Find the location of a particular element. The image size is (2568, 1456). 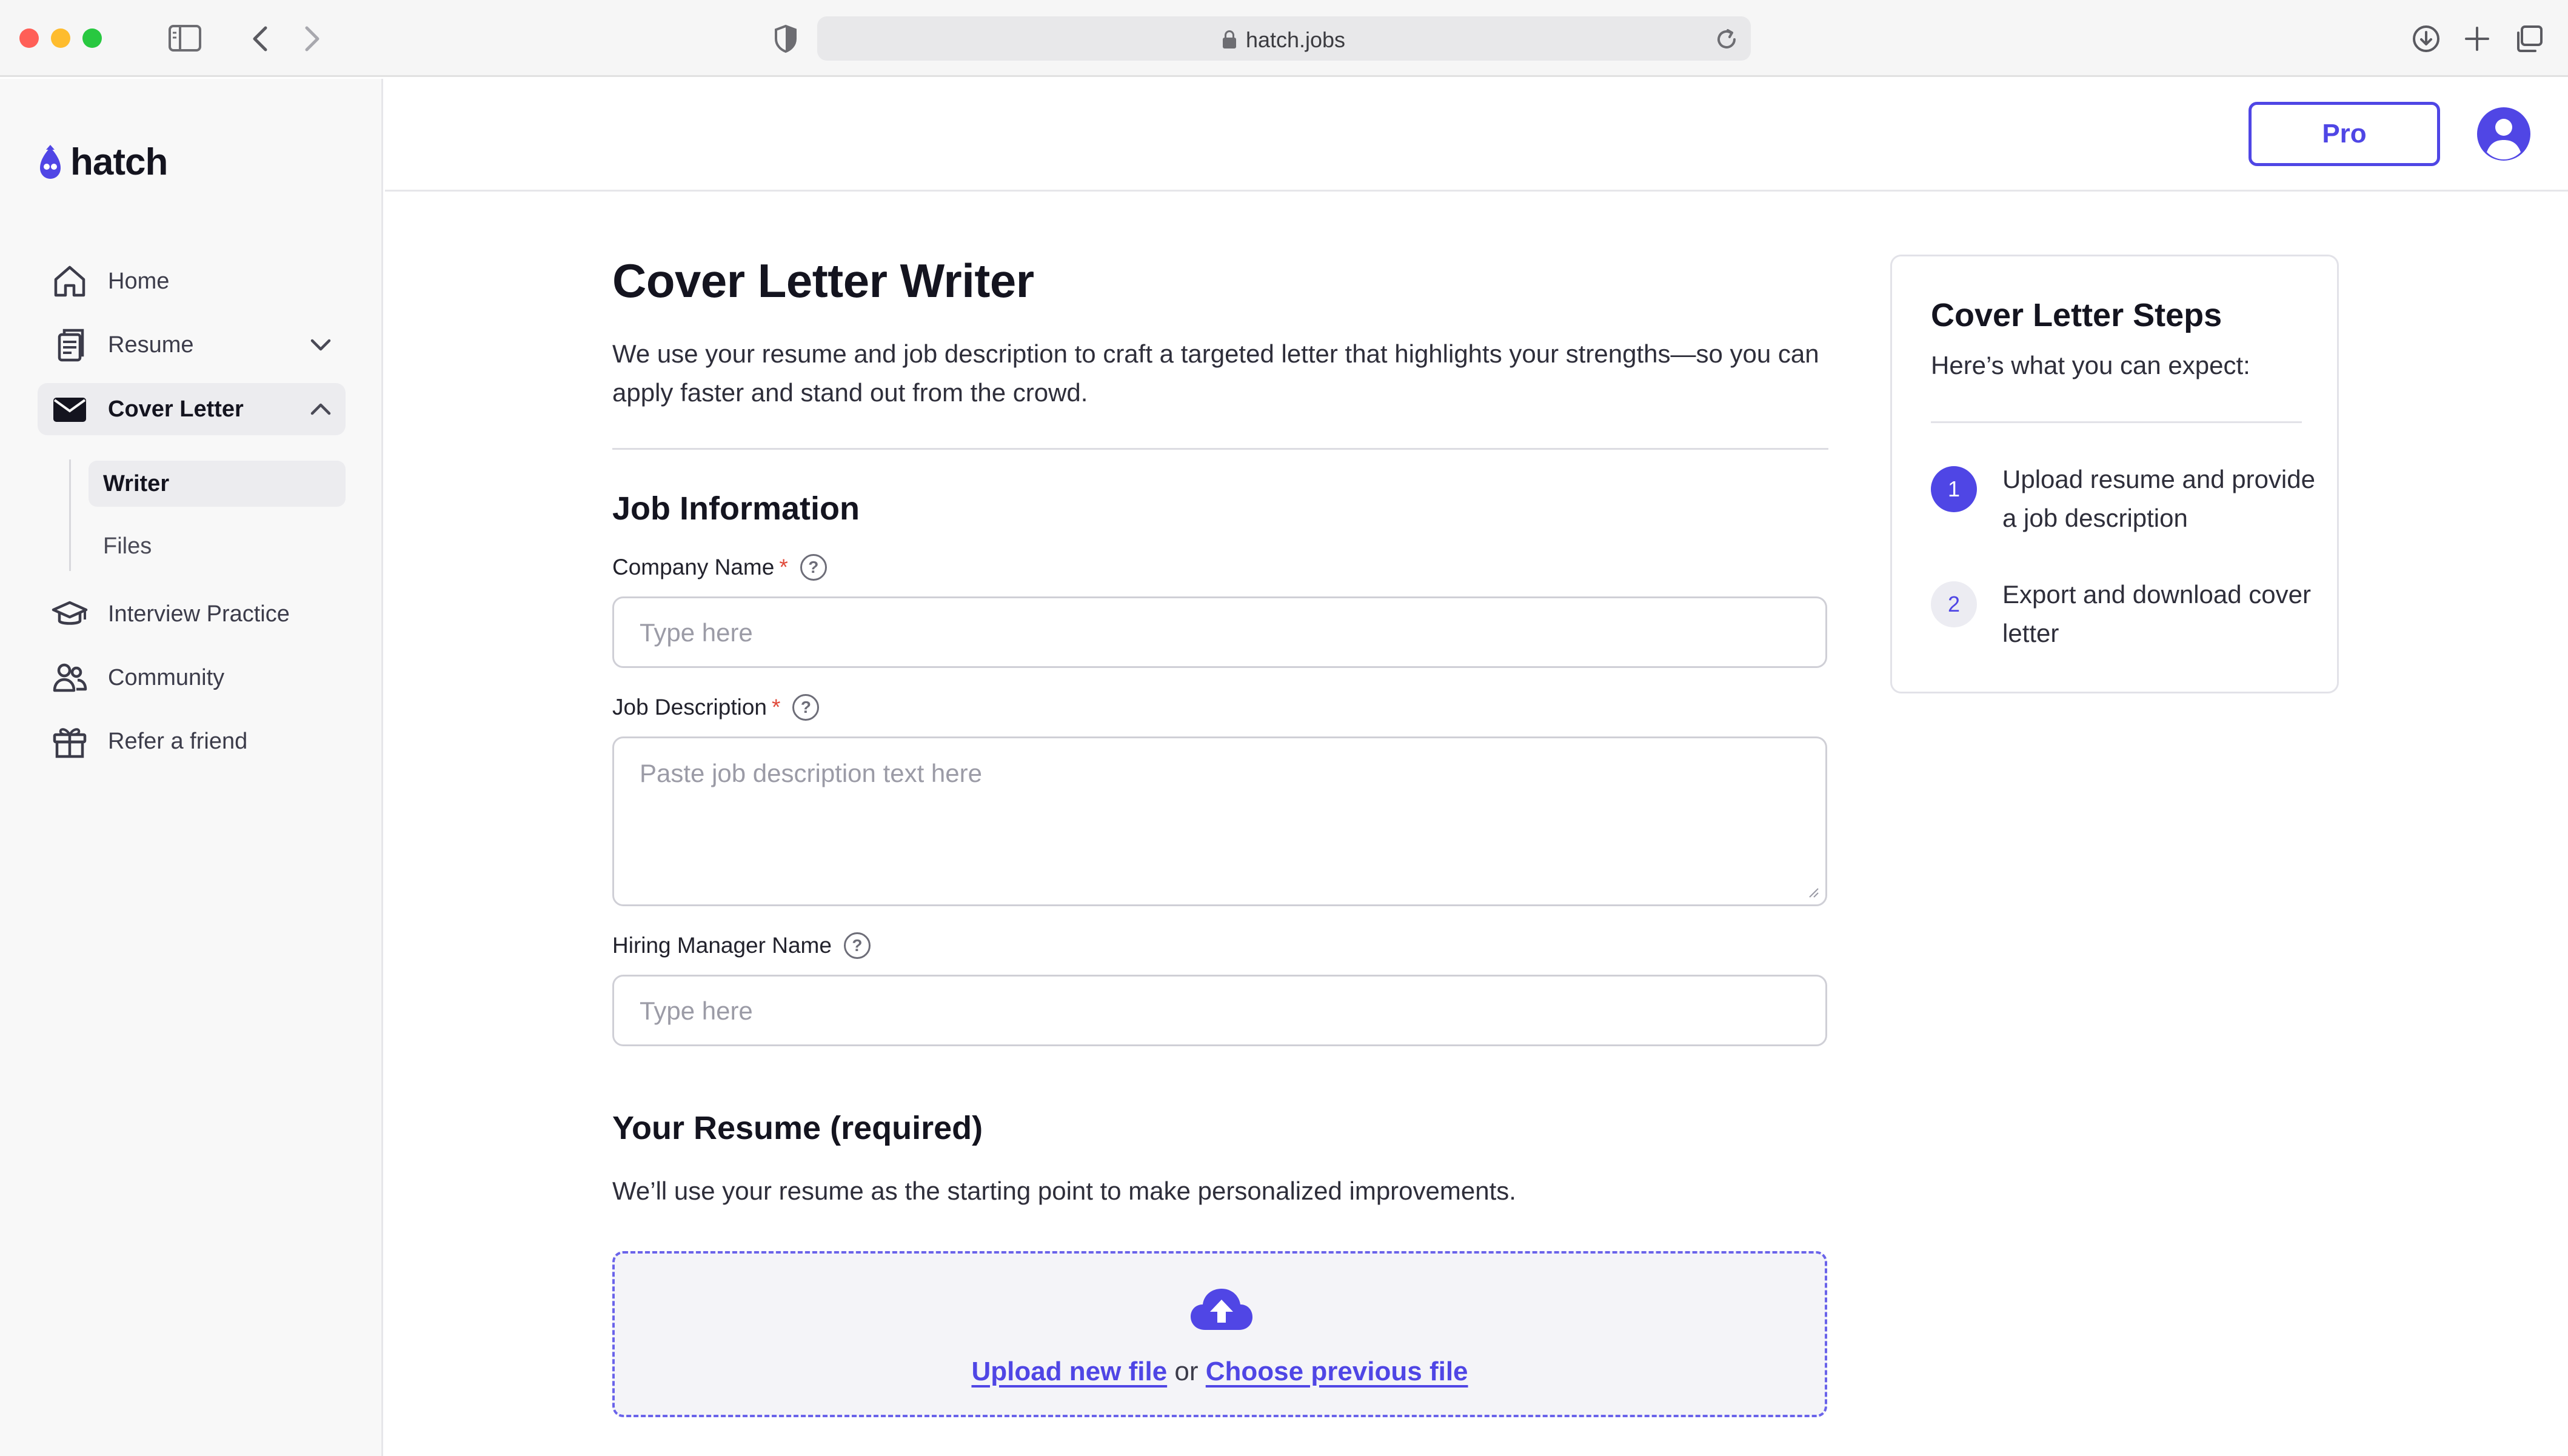

tab-overview-icon is located at coordinates (2529, 38).